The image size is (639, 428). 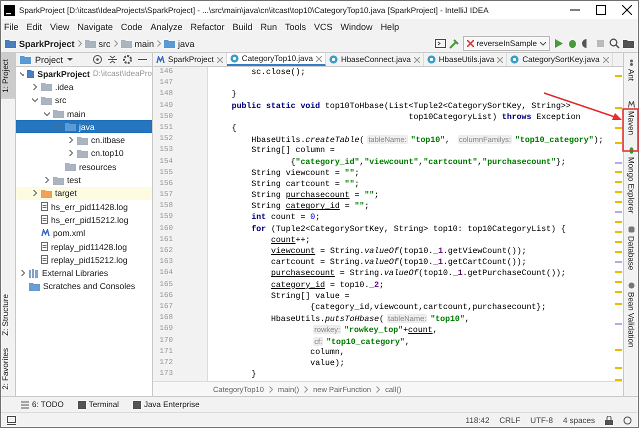 What do you see at coordinates (609, 420) in the screenshot?
I see `lock-icon` at bounding box center [609, 420].